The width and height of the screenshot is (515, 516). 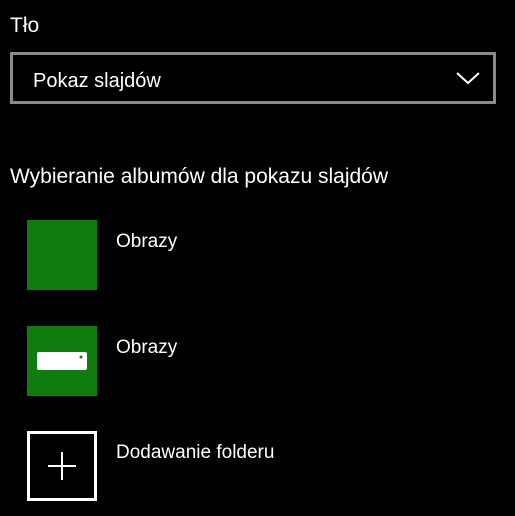 I want to click on plus-icon, so click(x=62, y=466).